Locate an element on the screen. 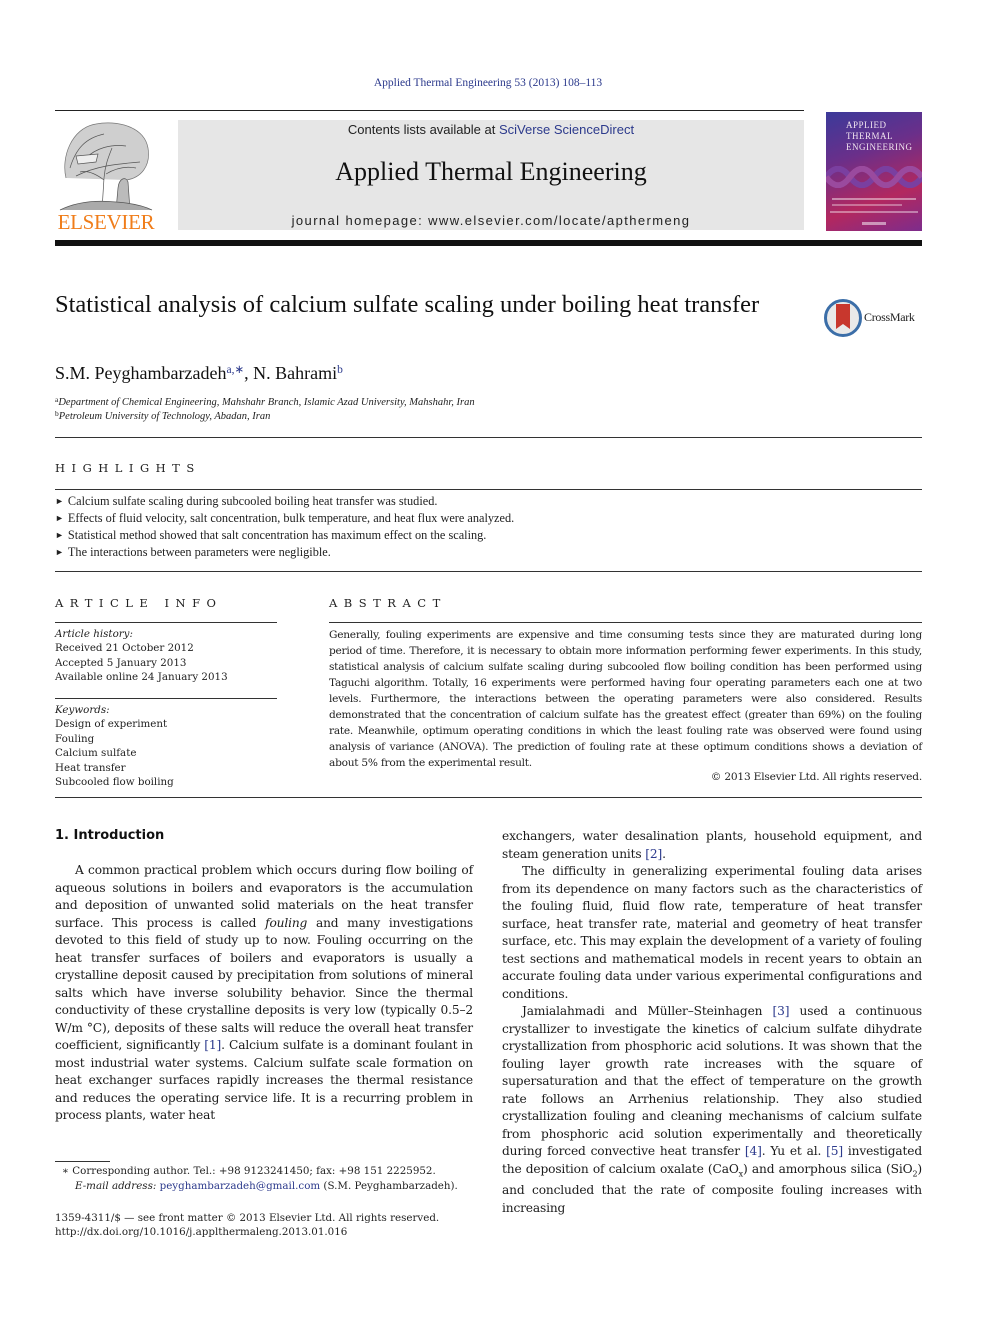 The image size is (992, 1323). article-info-heading: ARTICLE INFO is located at coordinates (139, 603).